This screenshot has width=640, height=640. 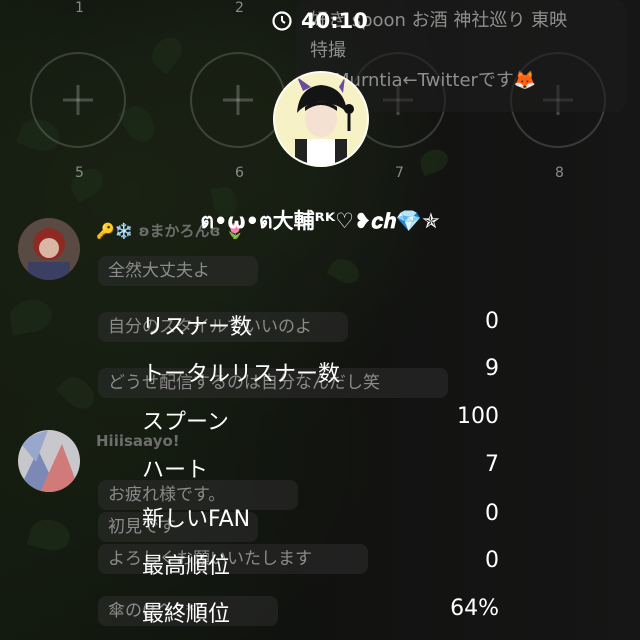 What do you see at coordinates (492, 464) in the screenshot?
I see `stat-value-hearts: 7` at bounding box center [492, 464].